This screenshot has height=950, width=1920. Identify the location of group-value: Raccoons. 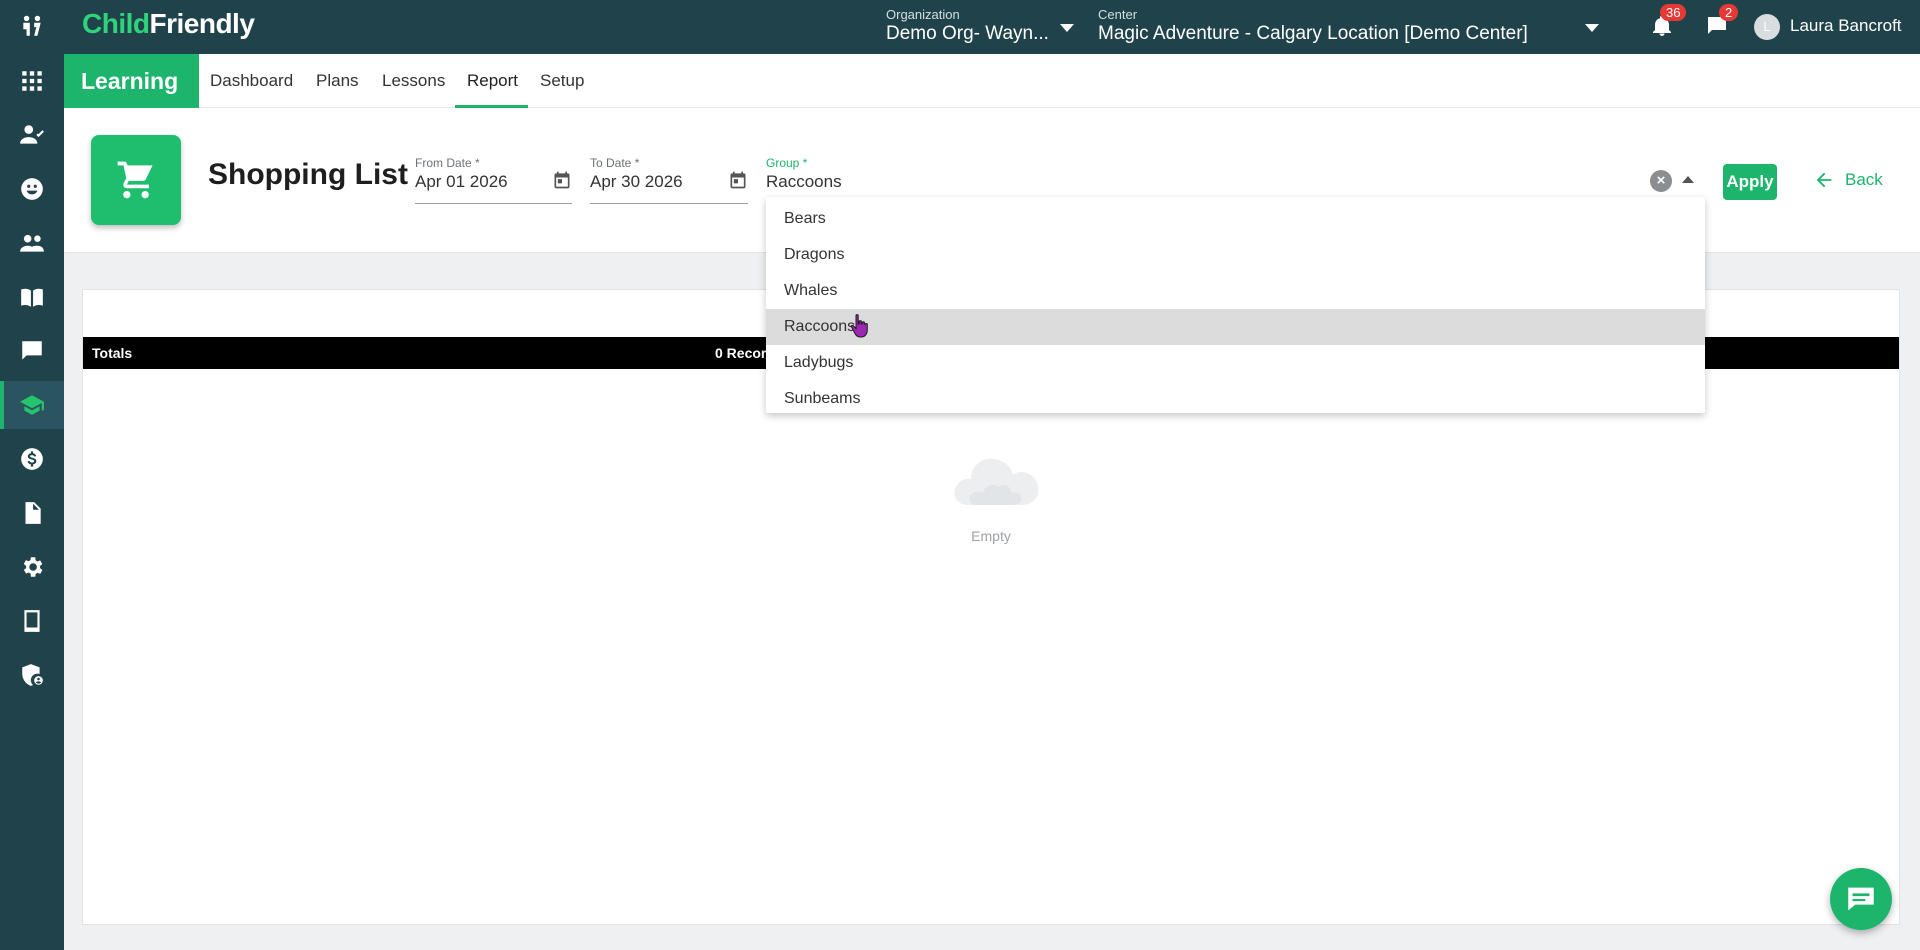
(1235, 182).